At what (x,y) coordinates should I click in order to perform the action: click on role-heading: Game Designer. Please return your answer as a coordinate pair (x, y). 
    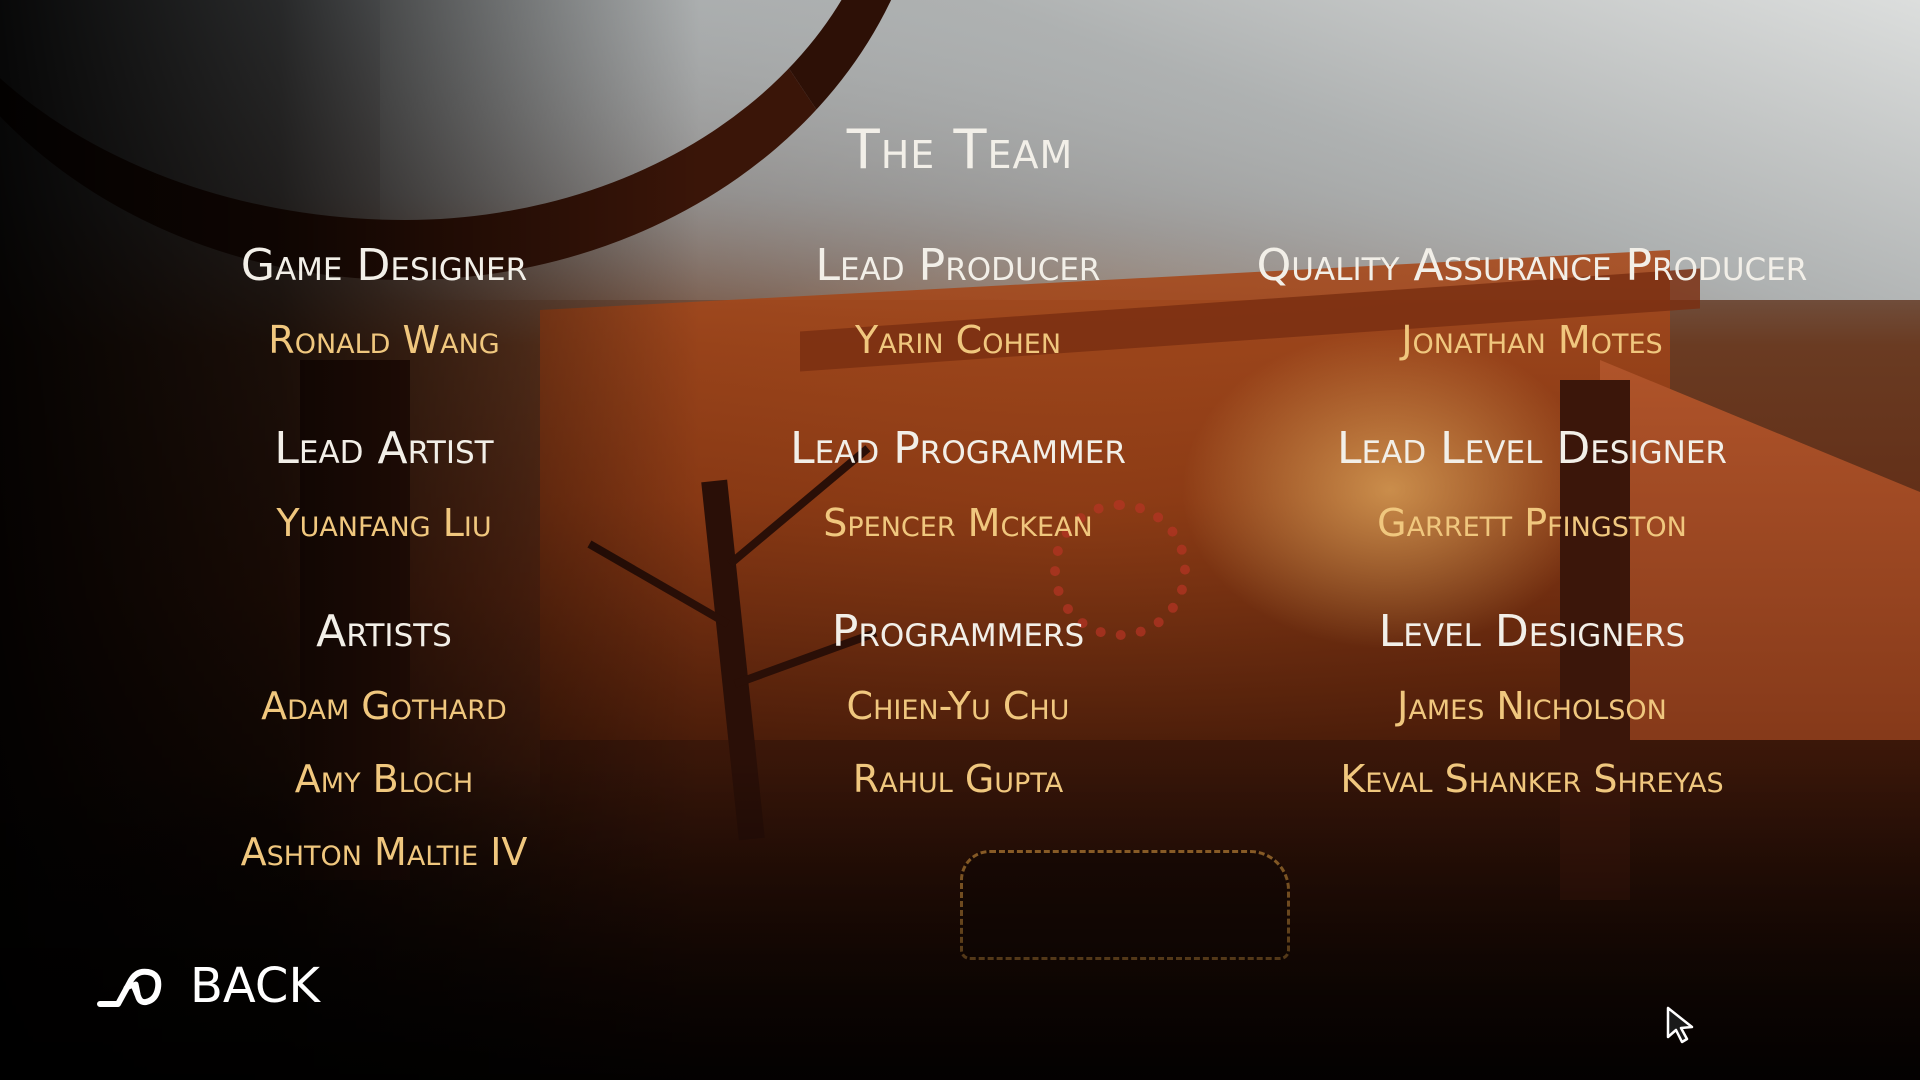
    Looking at the image, I should click on (384, 265).